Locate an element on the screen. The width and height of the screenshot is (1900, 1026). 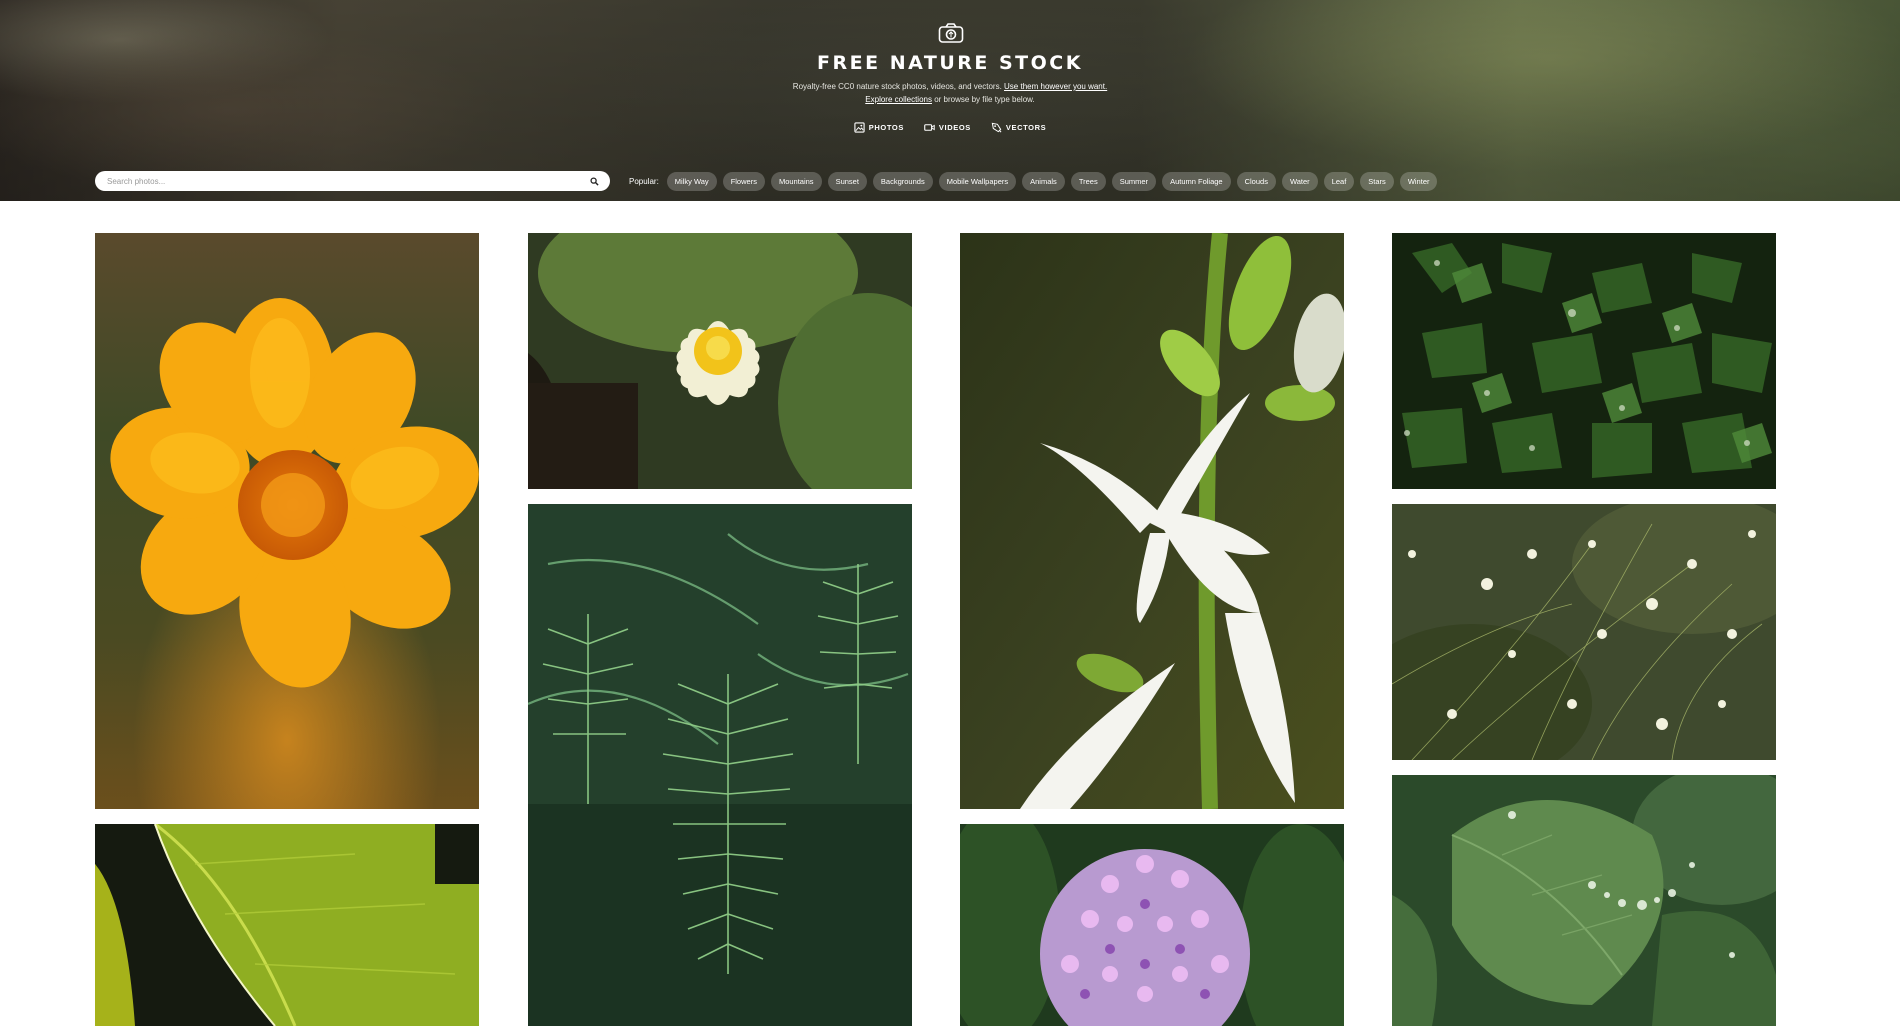
tag-animals: Animals is located at coordinates (1043, 181).